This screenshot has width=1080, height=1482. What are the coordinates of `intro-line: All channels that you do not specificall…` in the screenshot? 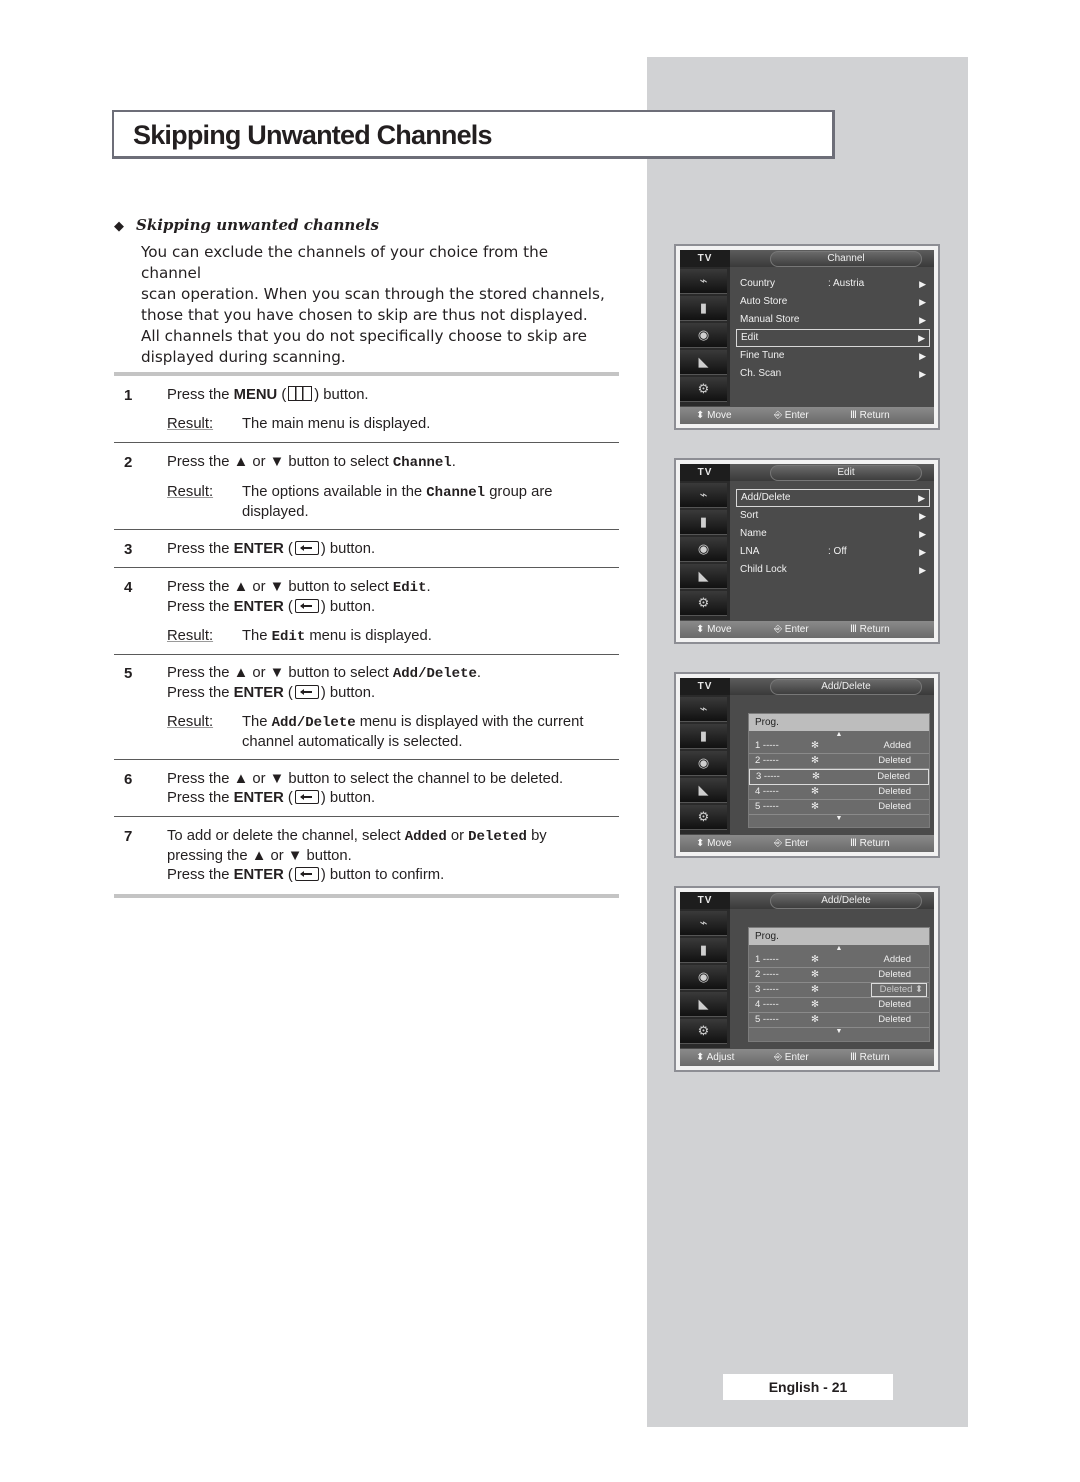 It's located at (364, 336).